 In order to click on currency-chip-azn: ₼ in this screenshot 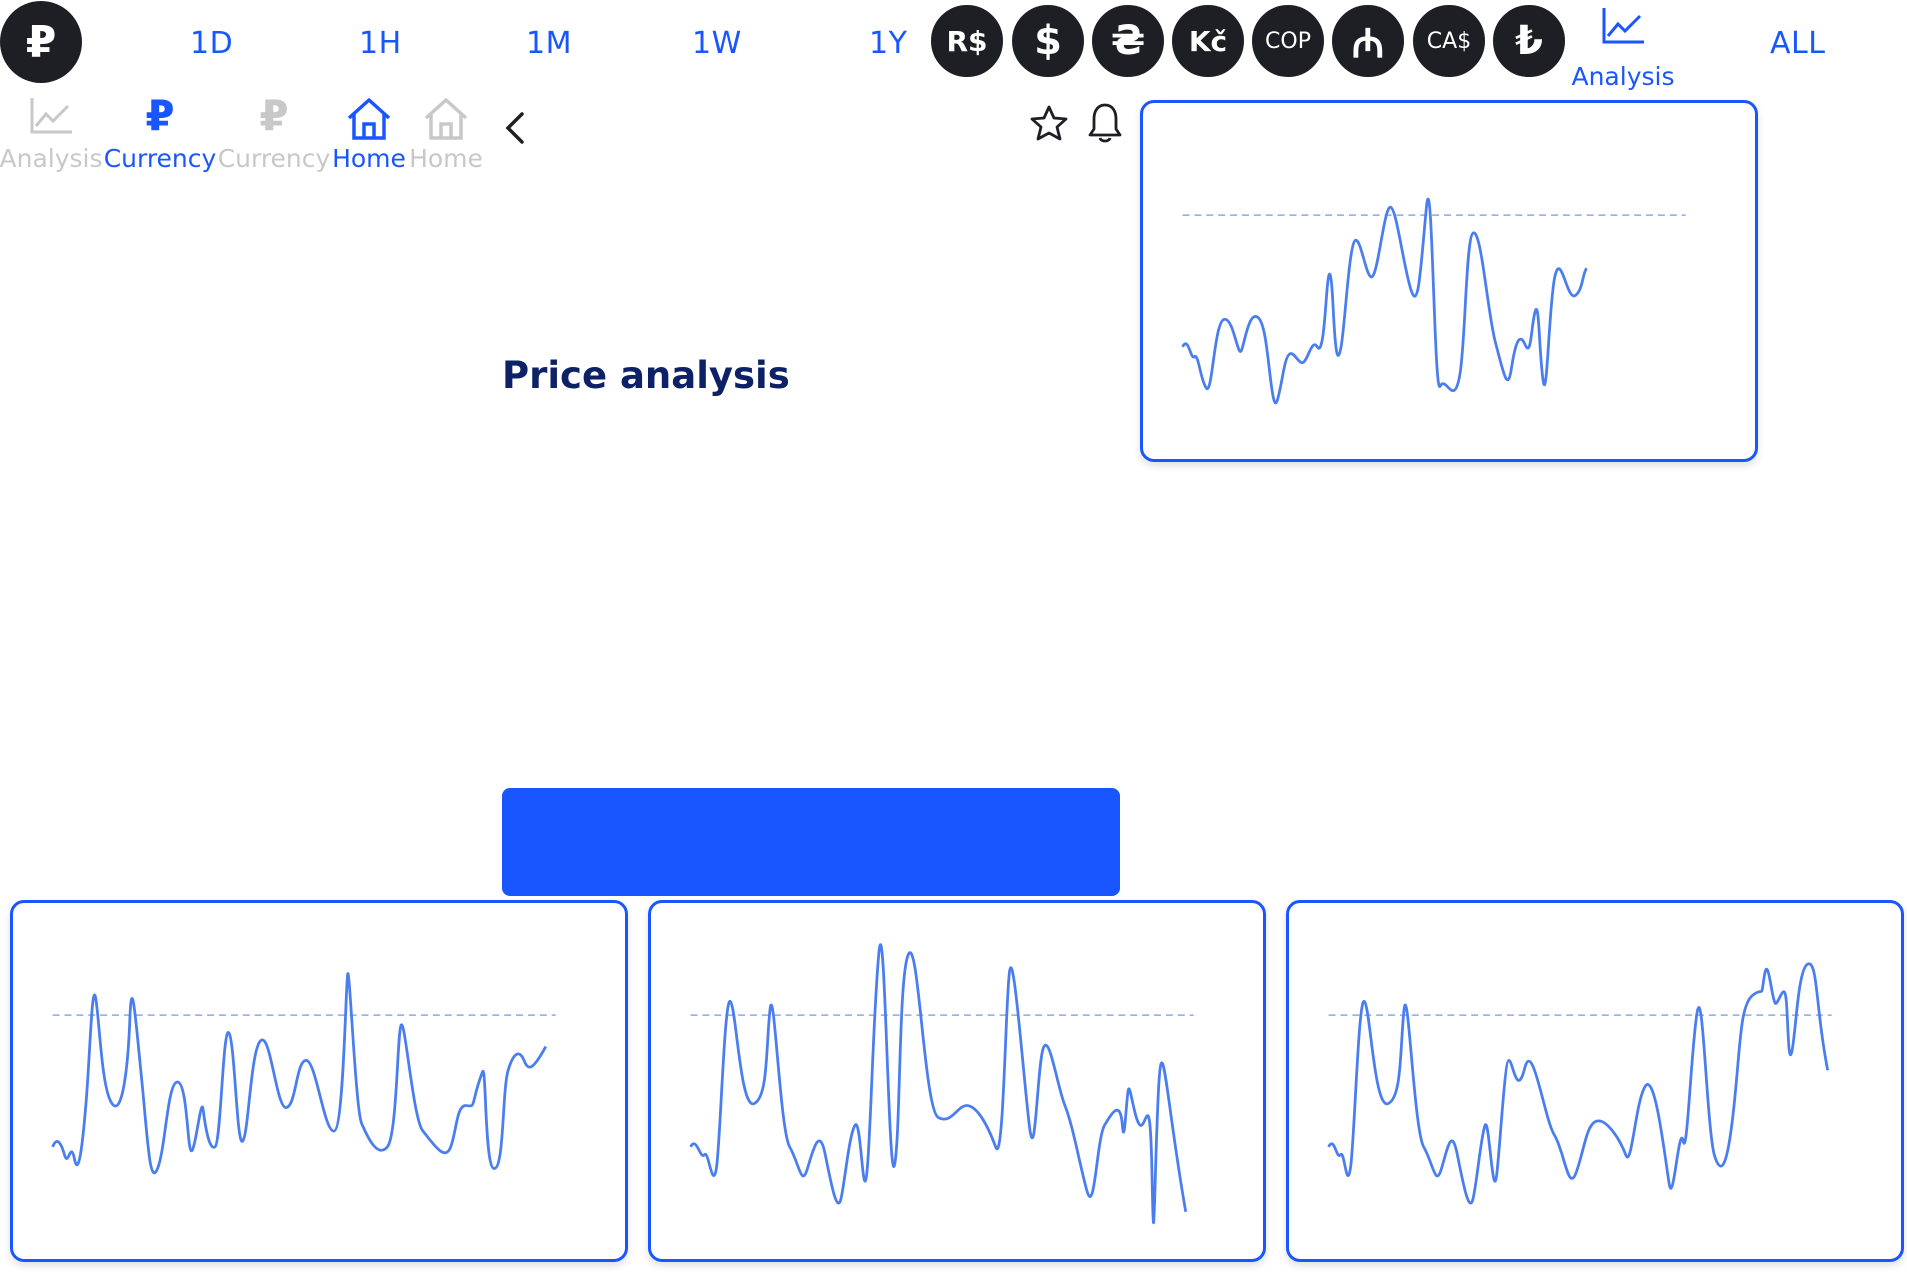, I will do `click(1368, 41)`.